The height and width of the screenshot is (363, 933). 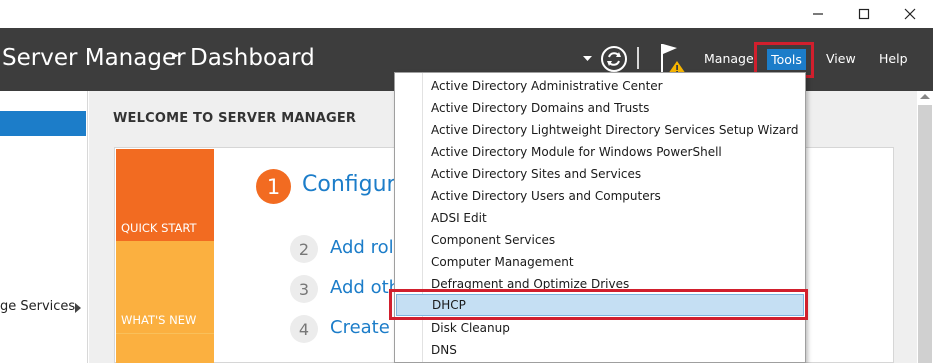 What do you see at coordinates (600, 174) in the screenshot?
I see `menu-item-ad-sites-services: Active Directory Sites and Services` at bounding box center [600, 174].